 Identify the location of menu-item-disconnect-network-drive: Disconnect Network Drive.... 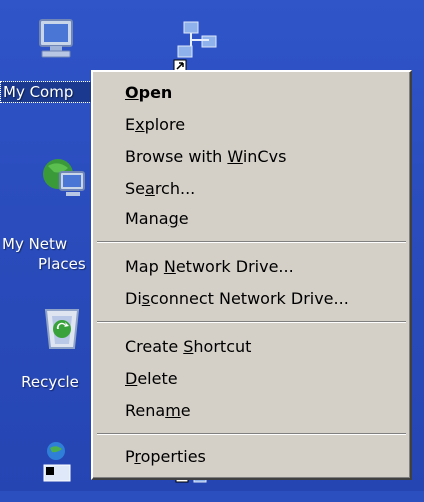
(251, 299).